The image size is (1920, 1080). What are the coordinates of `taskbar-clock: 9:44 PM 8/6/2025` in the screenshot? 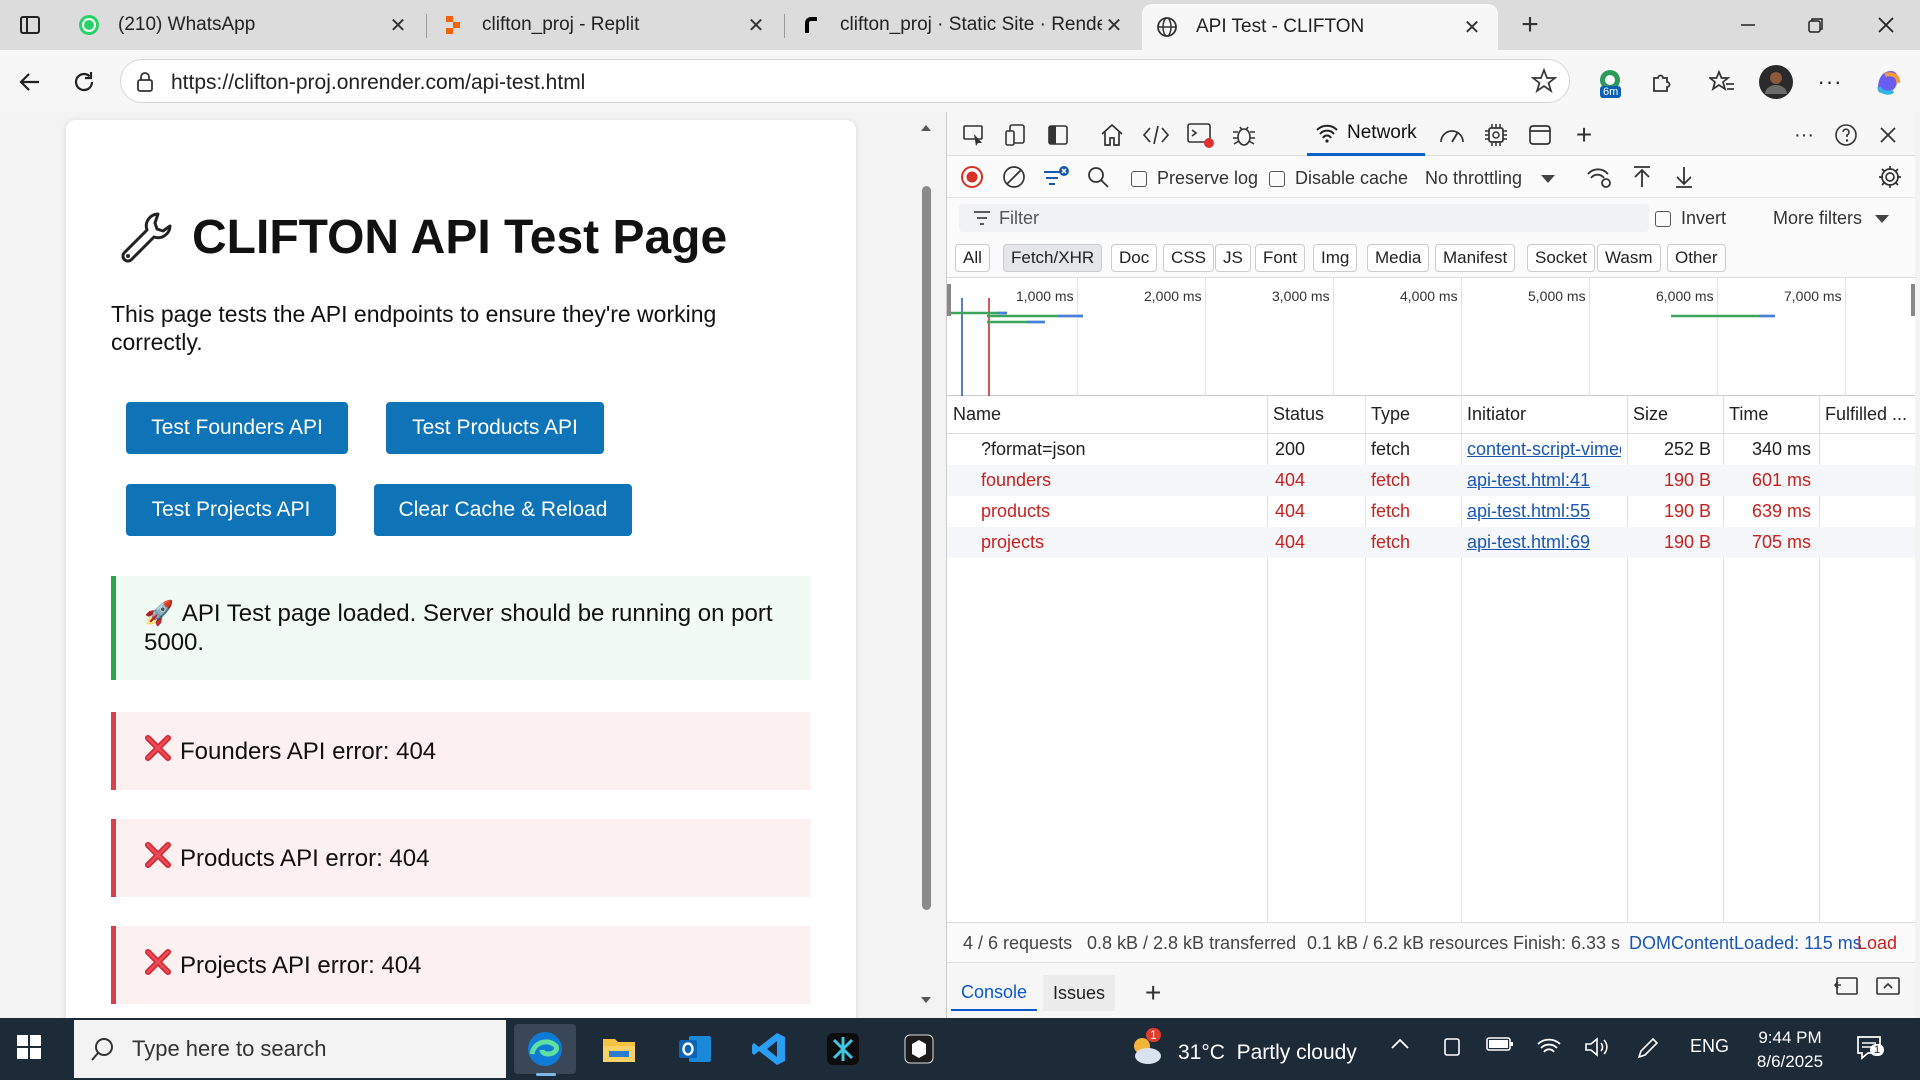 It's located at (1790, 1050).